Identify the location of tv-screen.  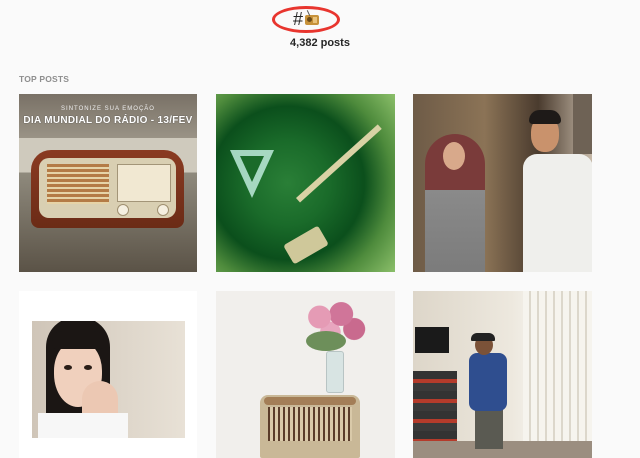
(432, 340).